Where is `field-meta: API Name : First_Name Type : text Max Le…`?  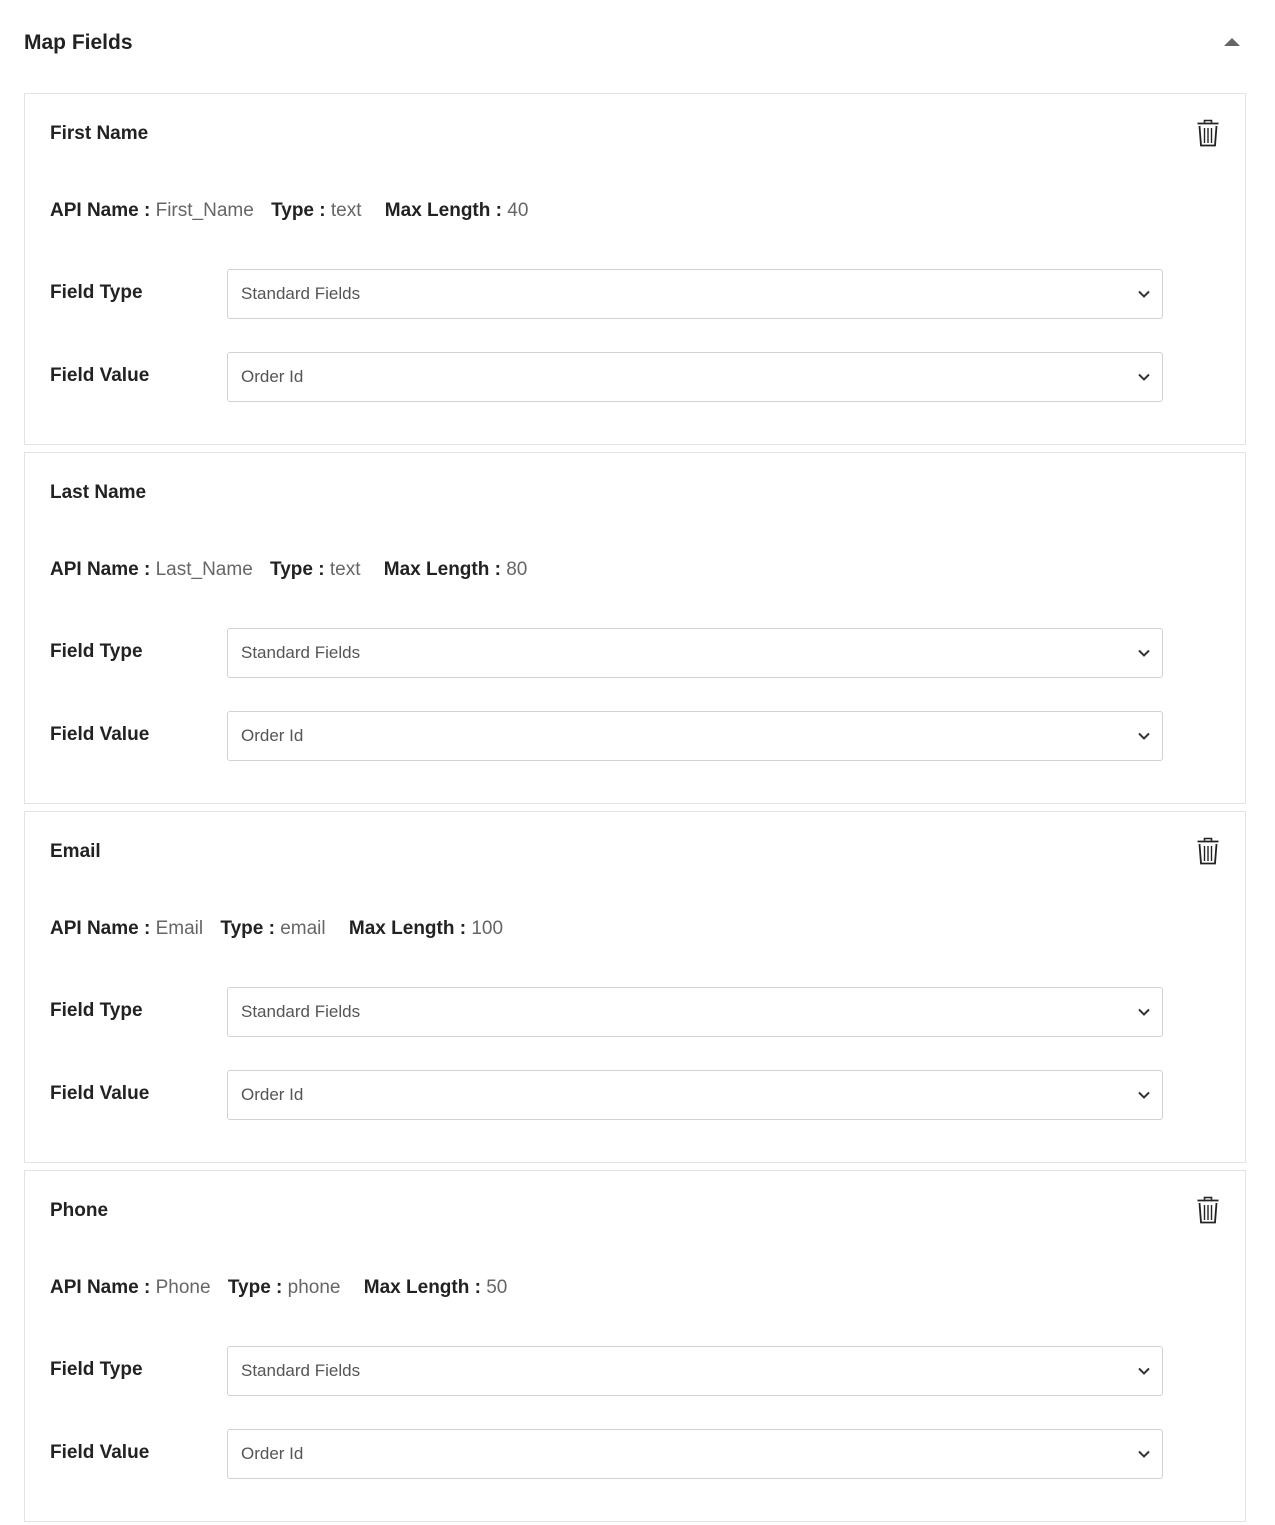 field-meta: API Name : First_Name Type : text Max Le… is located at coordinates (289, 211).